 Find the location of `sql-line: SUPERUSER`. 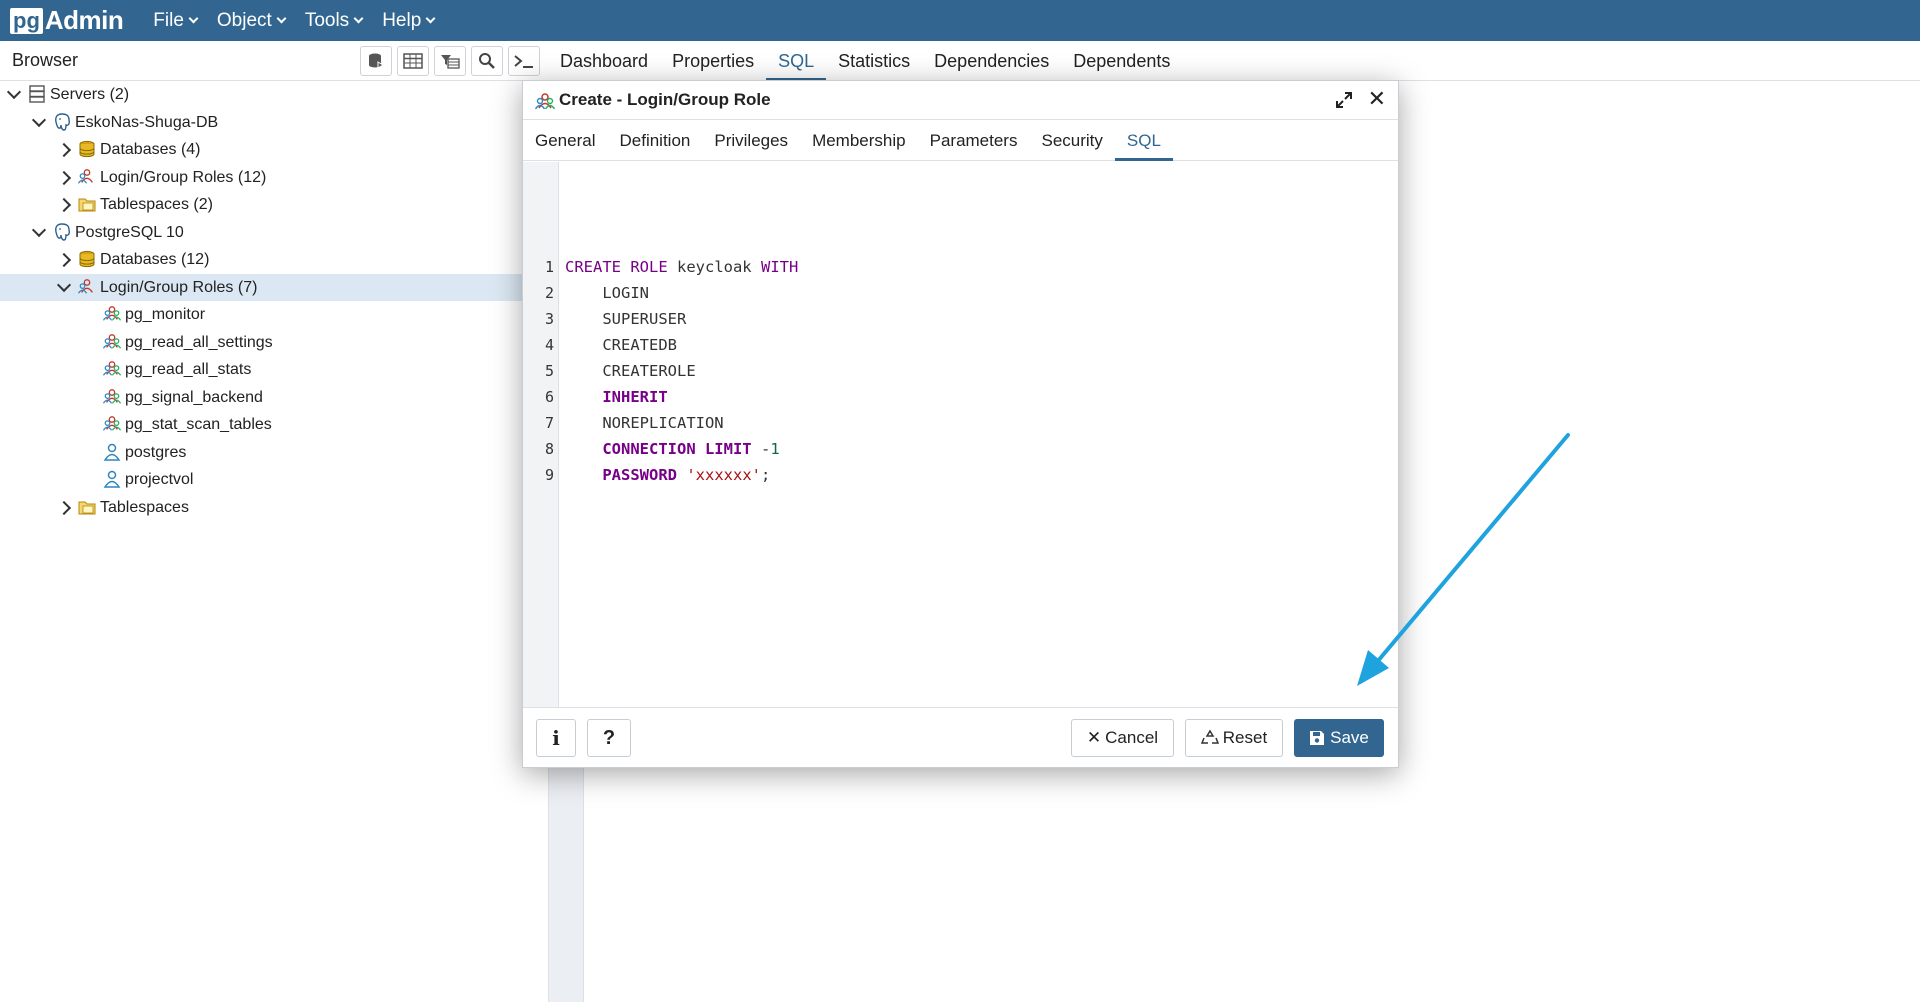

sql-line: SUPERUSER is located at coordinates (625, 319).